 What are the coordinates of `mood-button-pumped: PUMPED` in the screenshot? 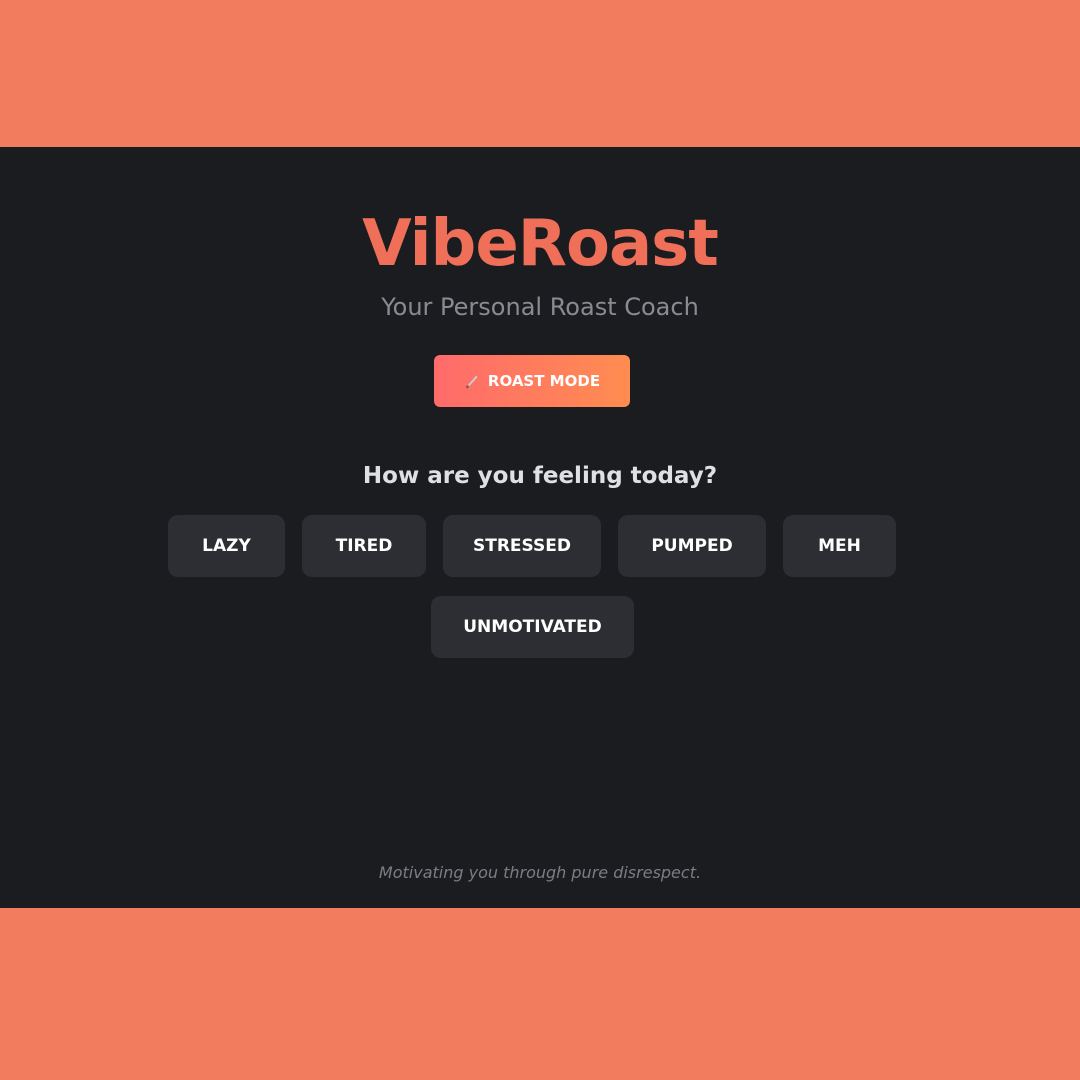 It's located at (692, 546).